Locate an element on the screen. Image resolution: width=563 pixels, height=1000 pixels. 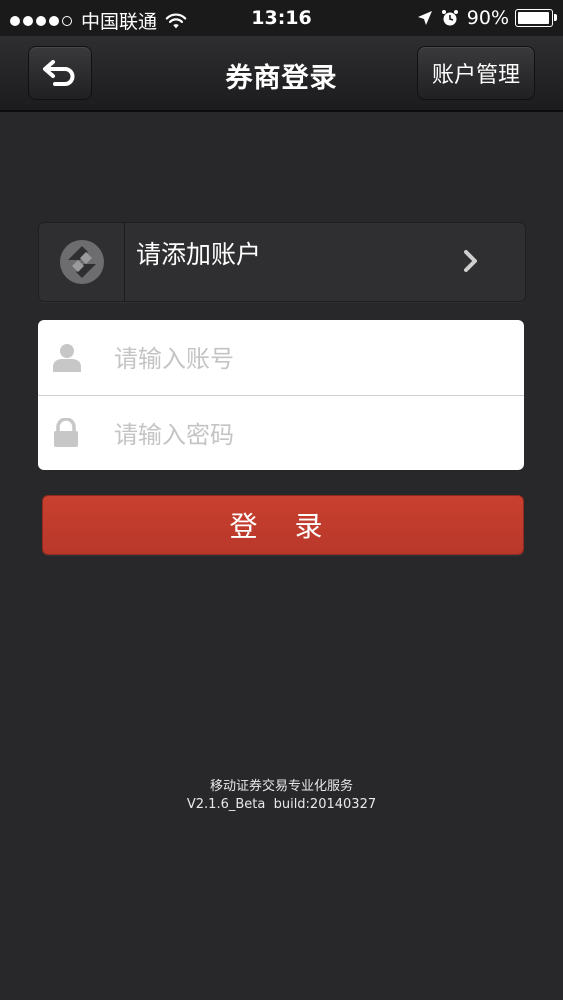
login-form is located at coordinates (281, 395).